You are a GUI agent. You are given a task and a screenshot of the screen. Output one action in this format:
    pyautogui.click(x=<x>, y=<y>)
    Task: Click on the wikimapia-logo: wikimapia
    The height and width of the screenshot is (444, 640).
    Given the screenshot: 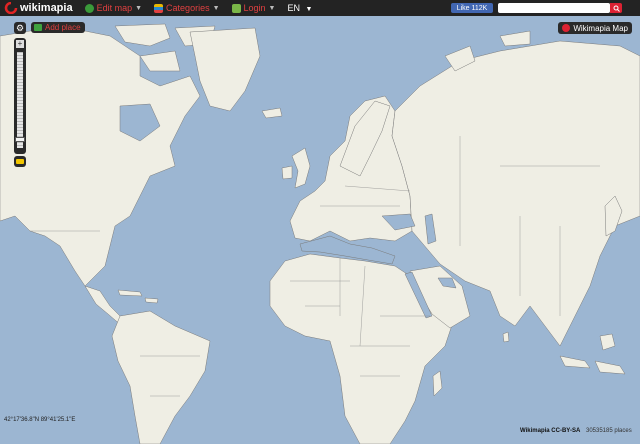 What is the action you would take?
    pyautogui.click(x=38, y=8)
    